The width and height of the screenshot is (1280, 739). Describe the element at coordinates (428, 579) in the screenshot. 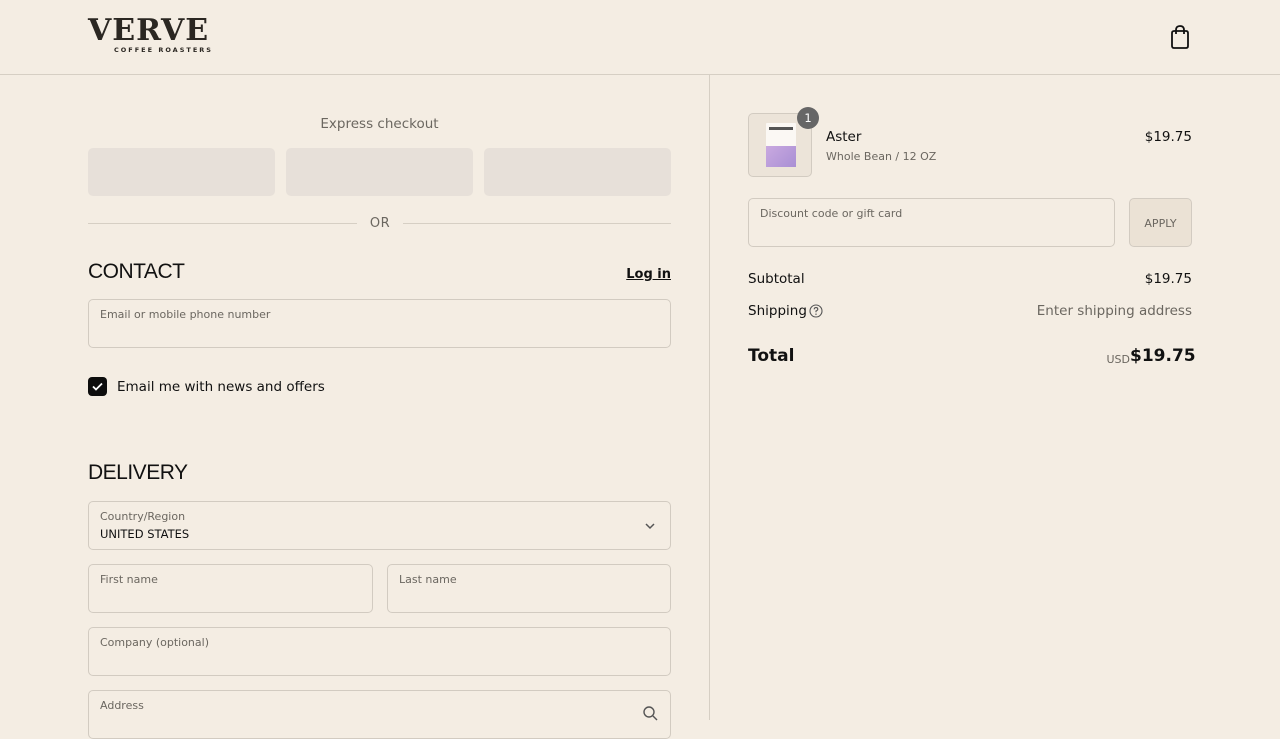

I see `last-name-label: Last name` at that location.